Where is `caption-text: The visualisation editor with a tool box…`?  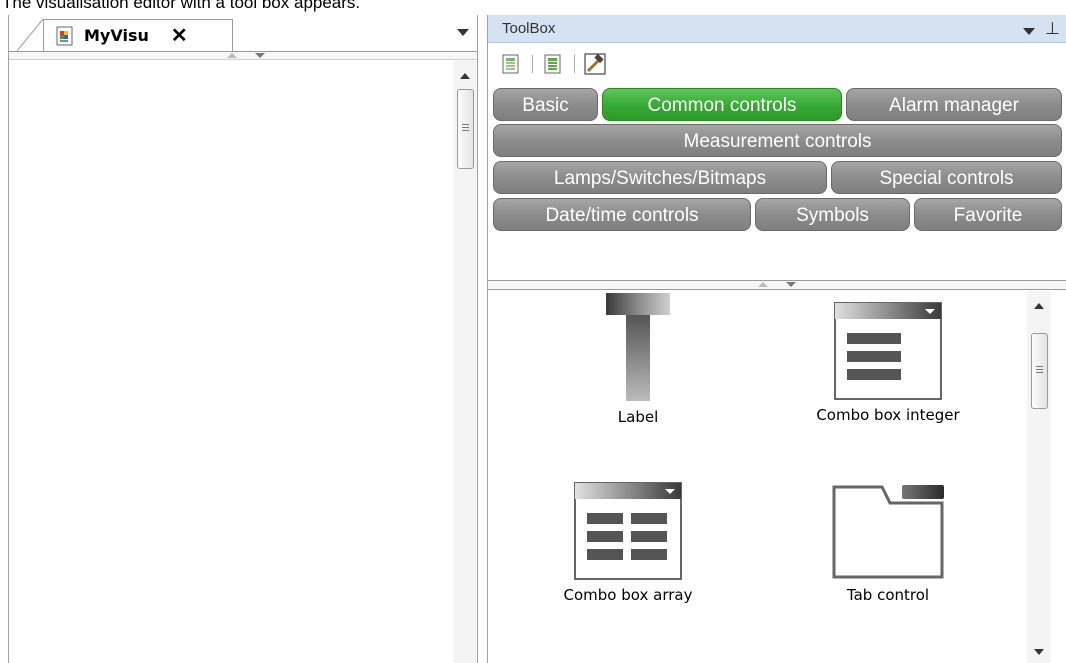 caption-text: The visualisation editor with a tool box… is located at coordinates (181, 6).